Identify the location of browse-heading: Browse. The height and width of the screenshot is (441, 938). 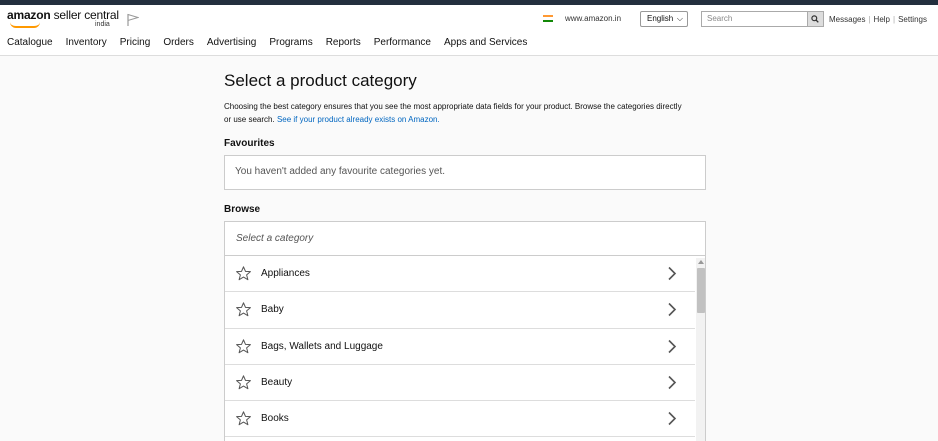
(242, 209).